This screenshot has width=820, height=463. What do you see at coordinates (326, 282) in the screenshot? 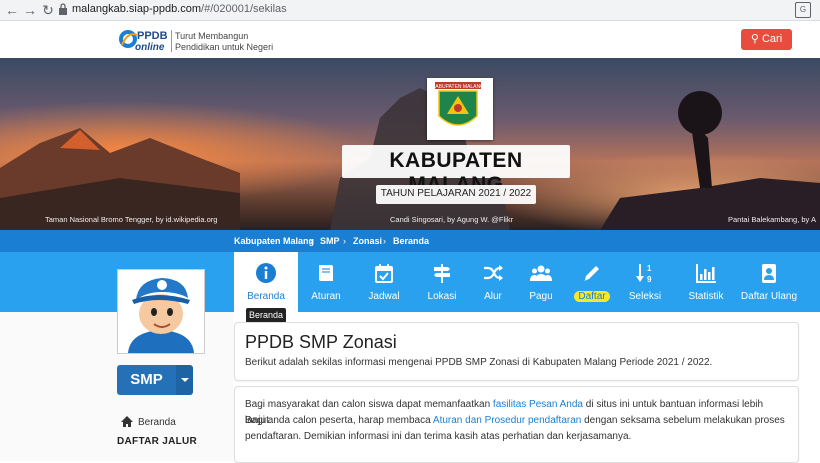
I see `nav-aturan: Aturan` at bounding box center [326, 282].